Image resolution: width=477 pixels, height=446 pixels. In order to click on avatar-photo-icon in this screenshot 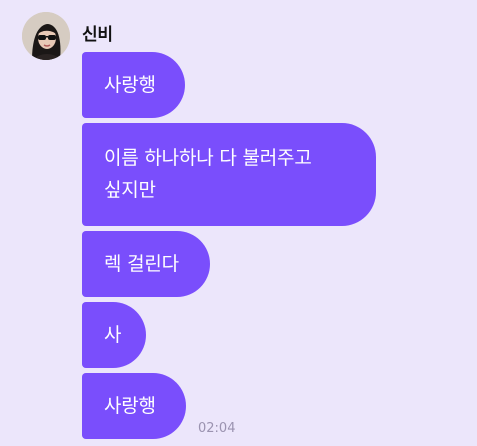, I will do `click(46, 36)`.